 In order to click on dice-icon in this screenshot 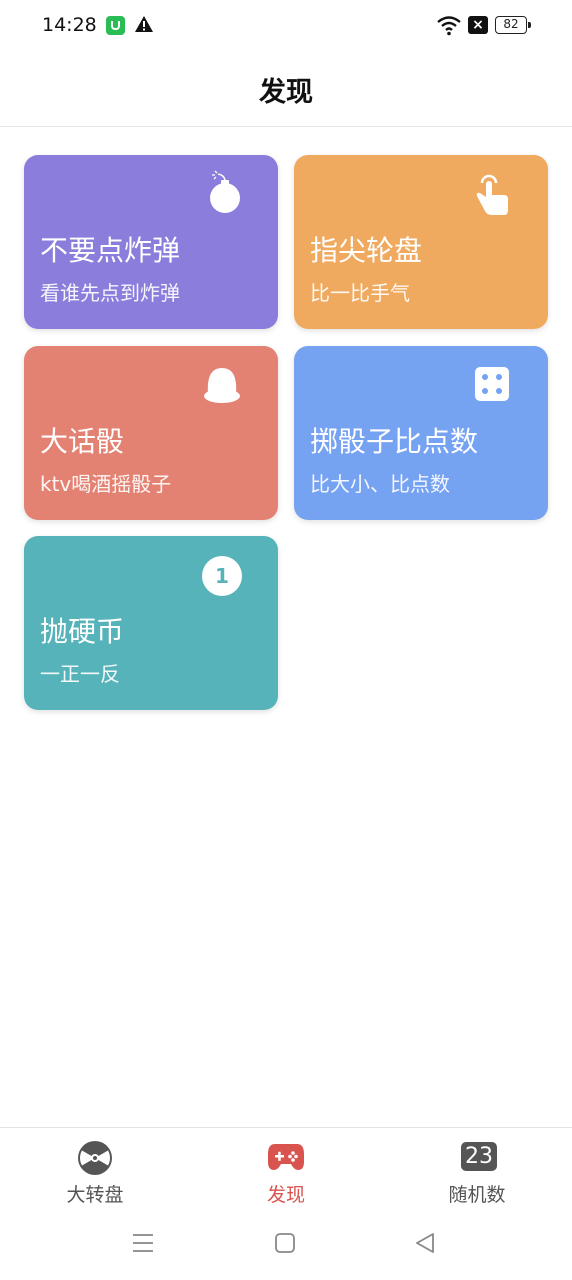, I will do `click(492, 384)`.